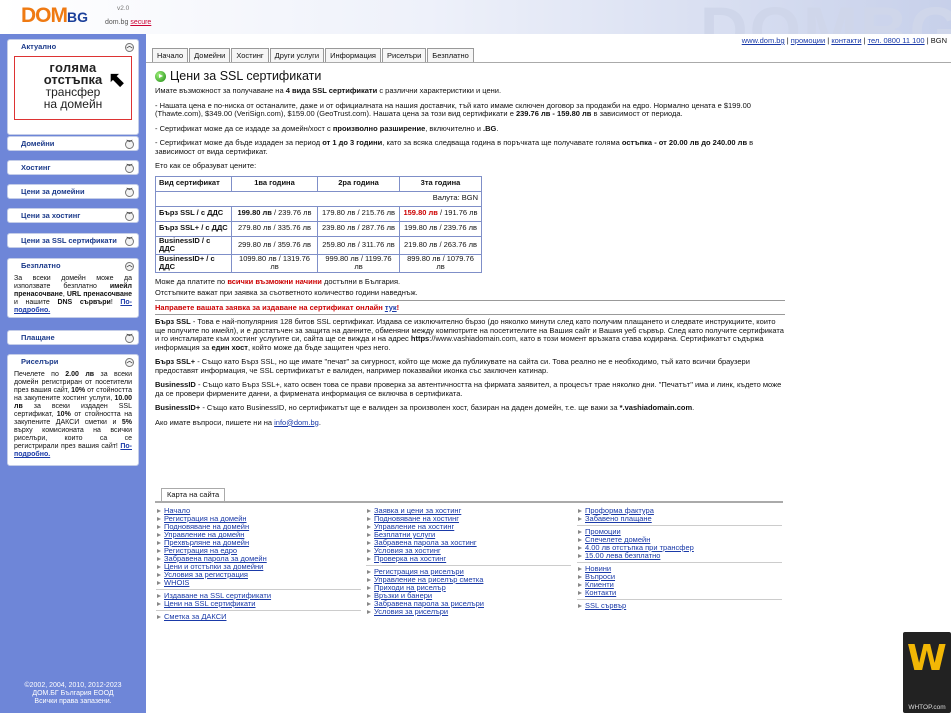  Describe the element at coordinates (548, 62) in the screenshot. I see `nav-divider` at that location.